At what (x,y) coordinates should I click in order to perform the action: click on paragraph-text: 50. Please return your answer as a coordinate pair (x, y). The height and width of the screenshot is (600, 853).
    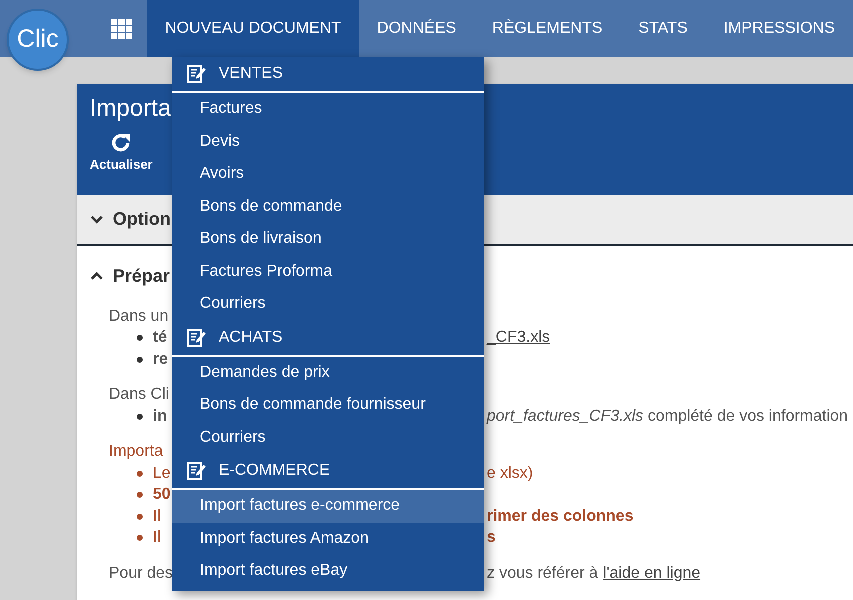
    Looking at the image, I should click on (162, 495).